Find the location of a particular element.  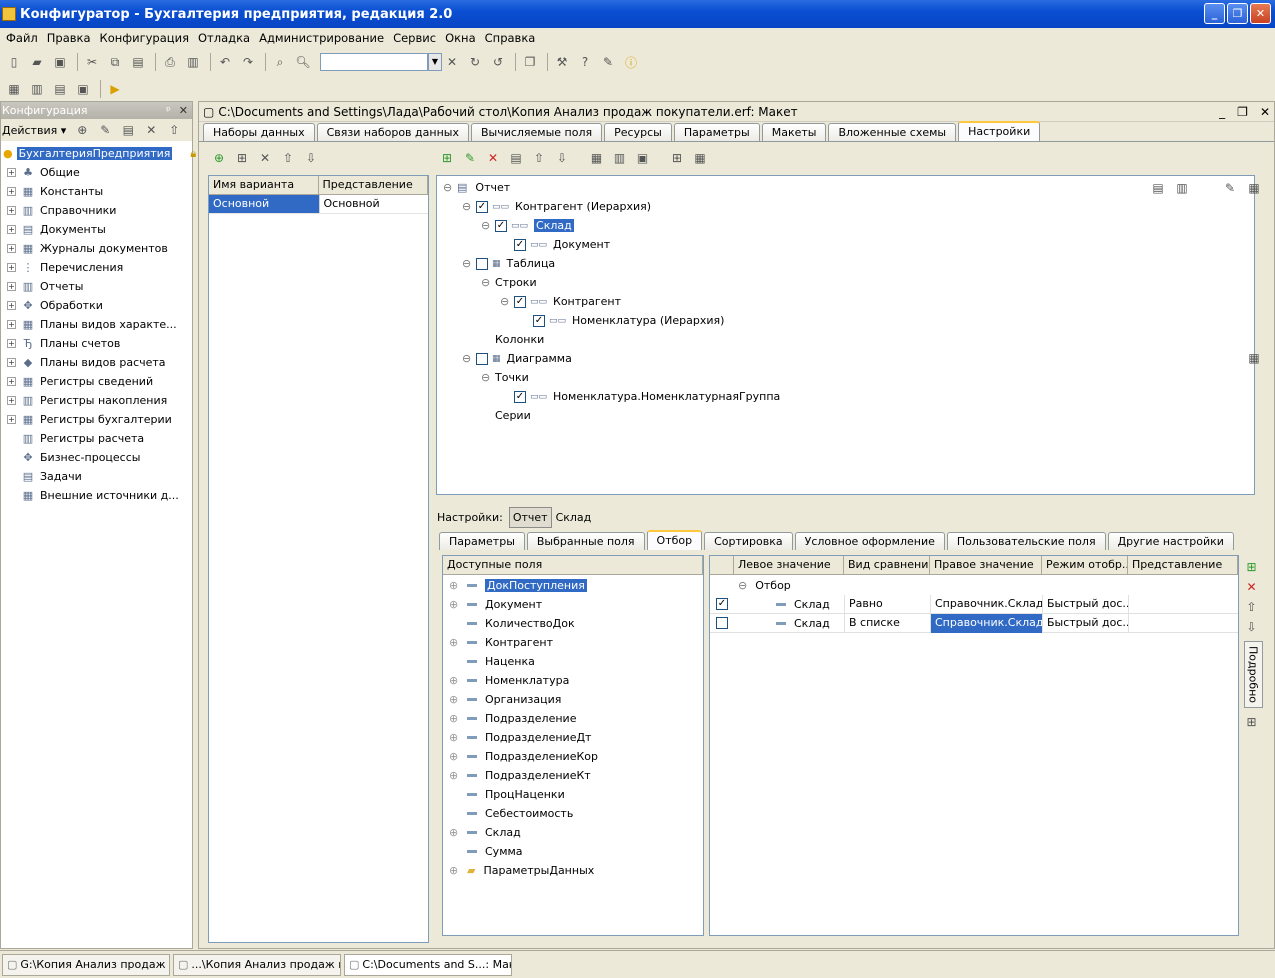

maximize-button: ❐ is located at coordinates (1237, 13).